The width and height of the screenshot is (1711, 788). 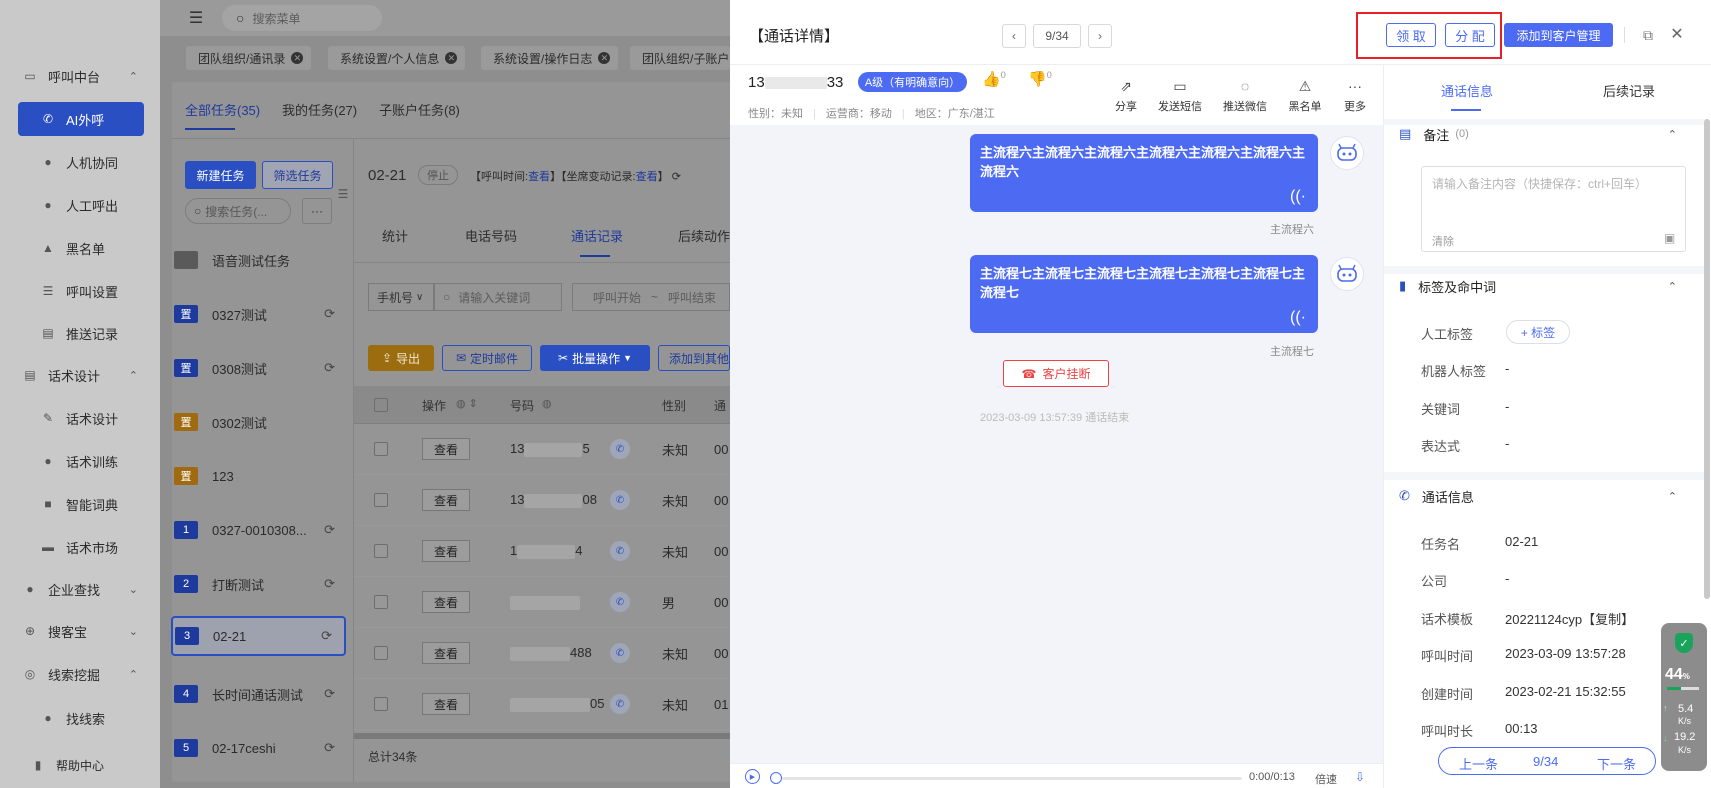 I want to click on task-item: 置 0302测试, so click(x=259, y=422).